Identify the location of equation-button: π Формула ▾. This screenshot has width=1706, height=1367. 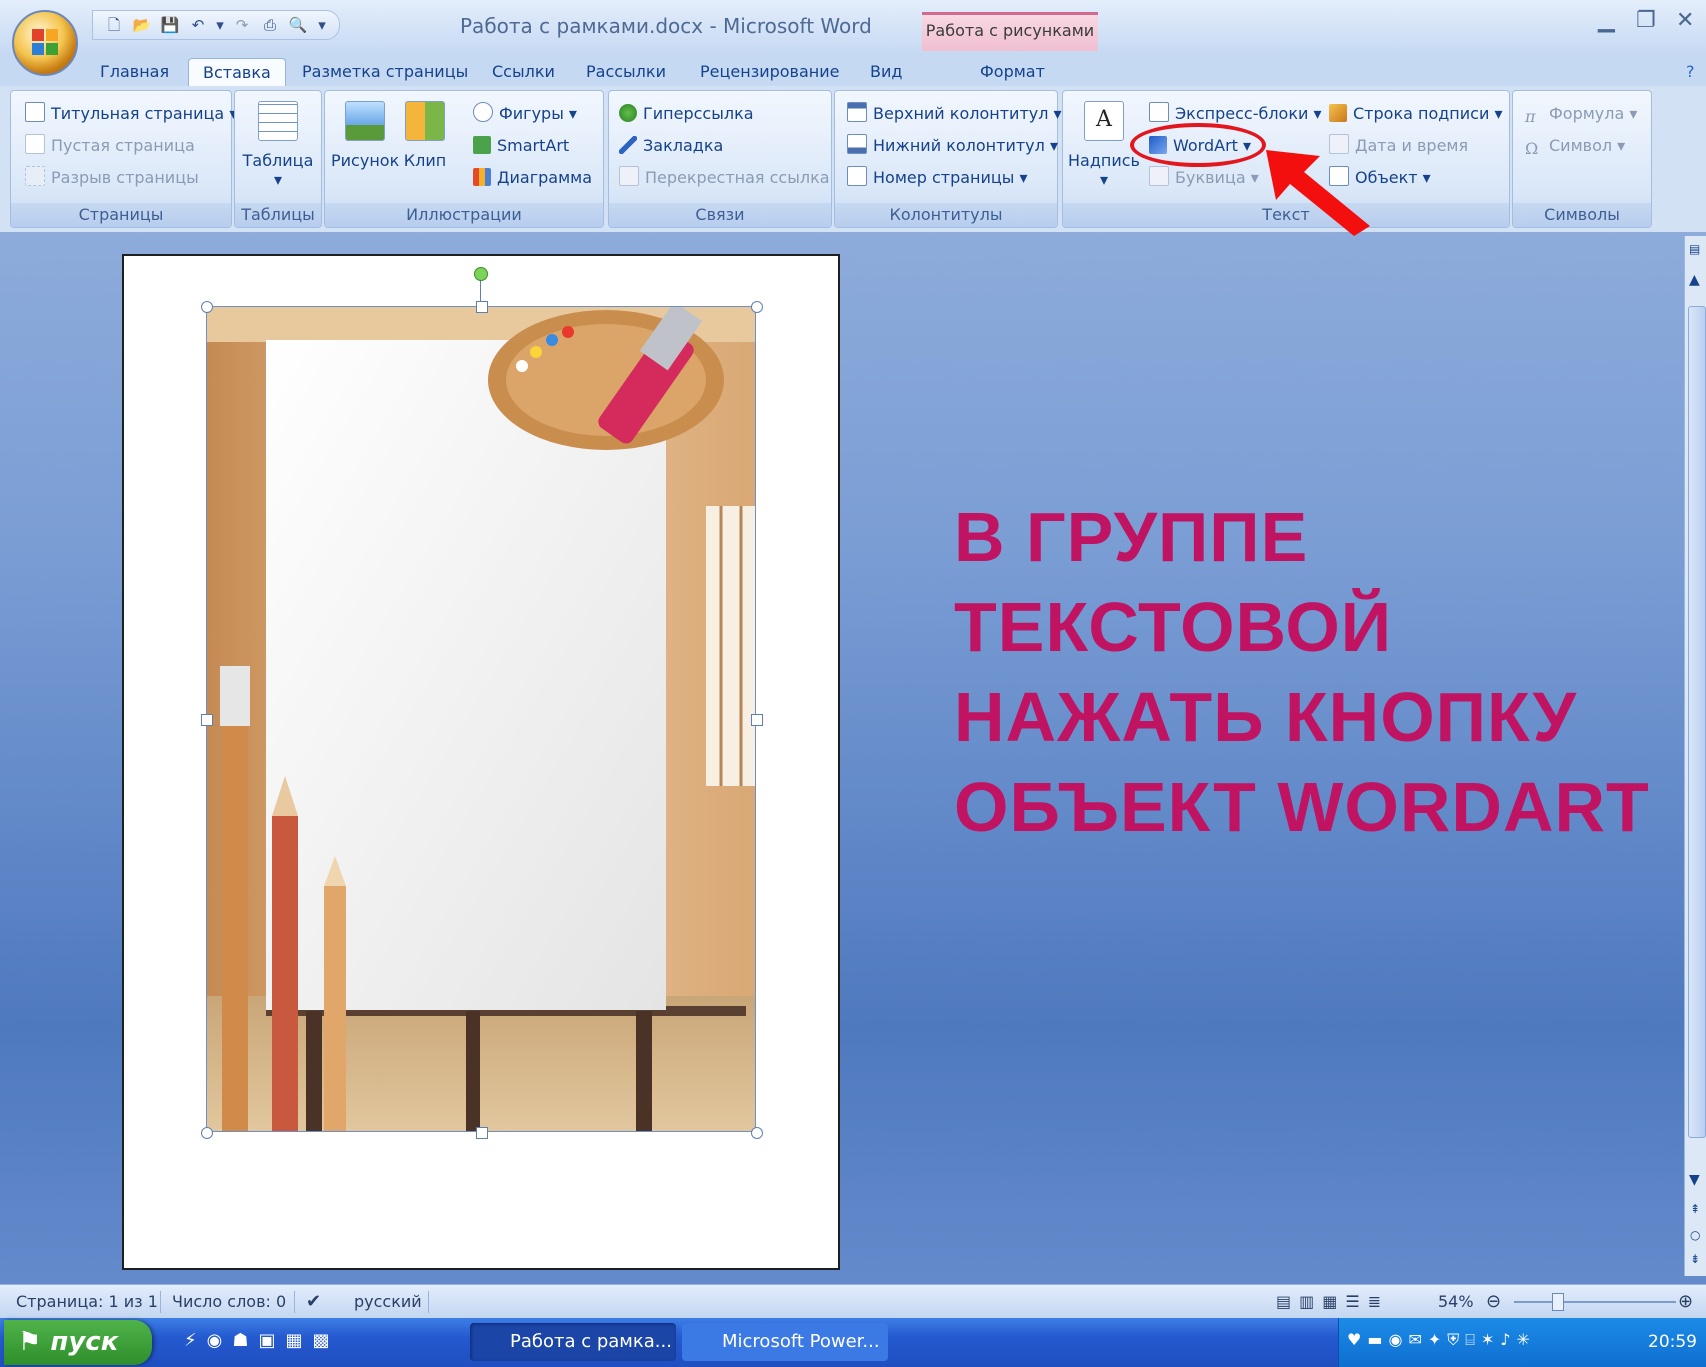
(1581, 114).